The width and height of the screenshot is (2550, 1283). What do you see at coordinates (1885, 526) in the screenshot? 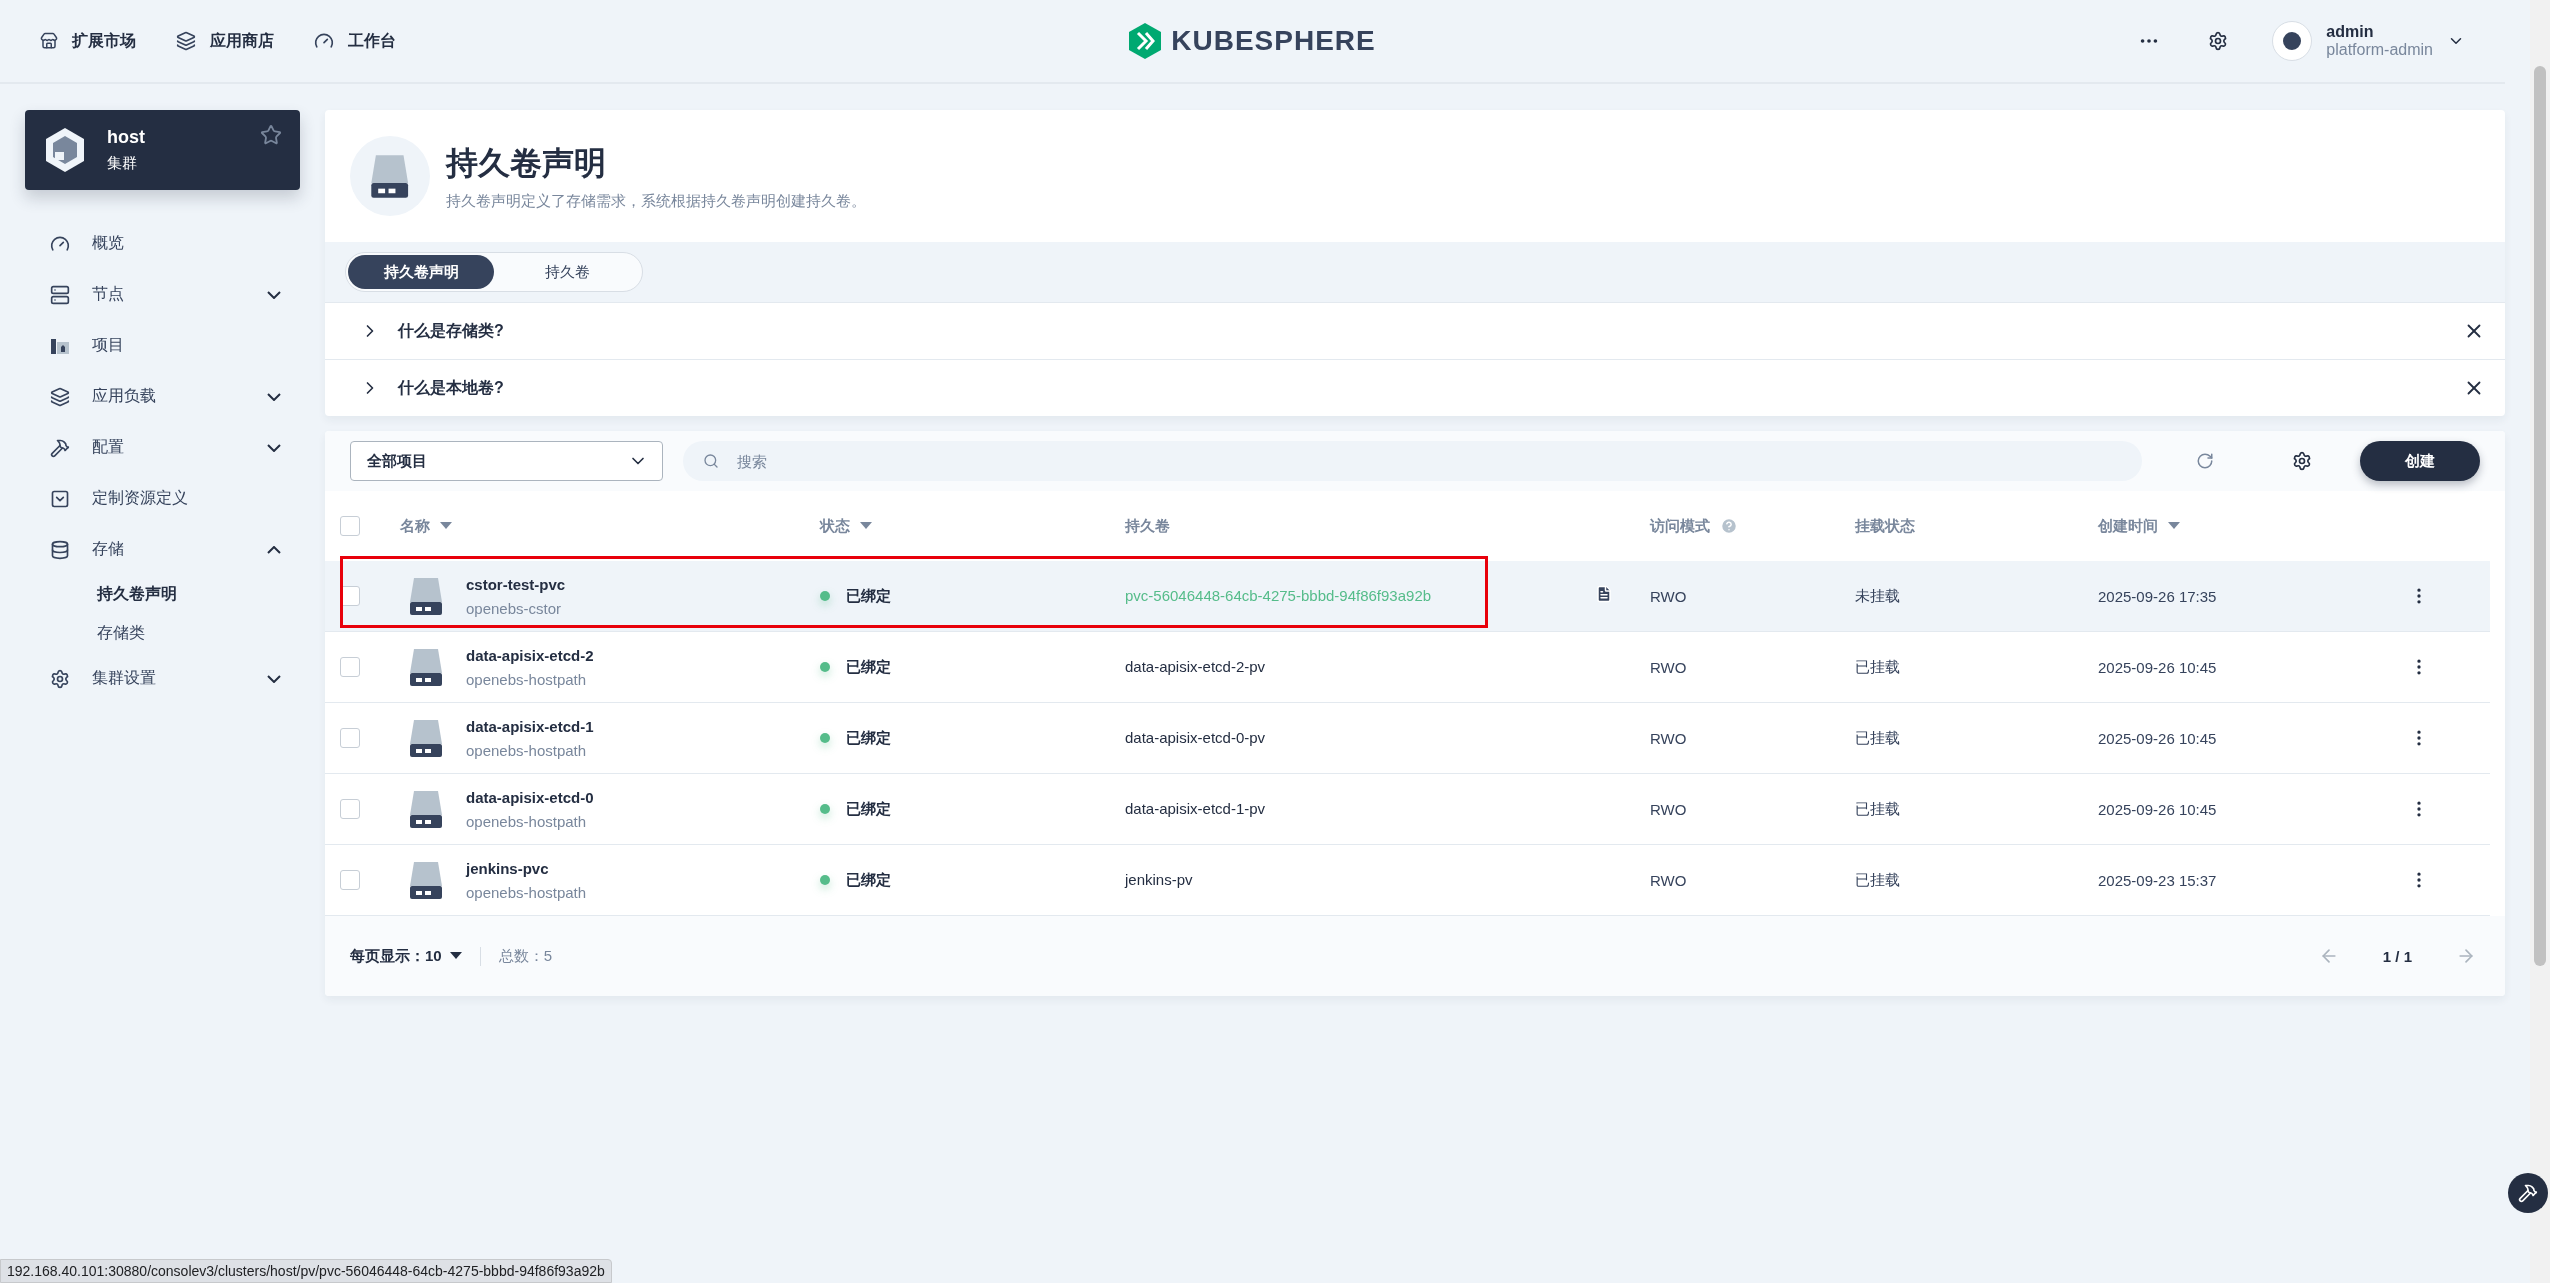
I see `column-header: 挂载状态` at bounding box center [1885, 526].